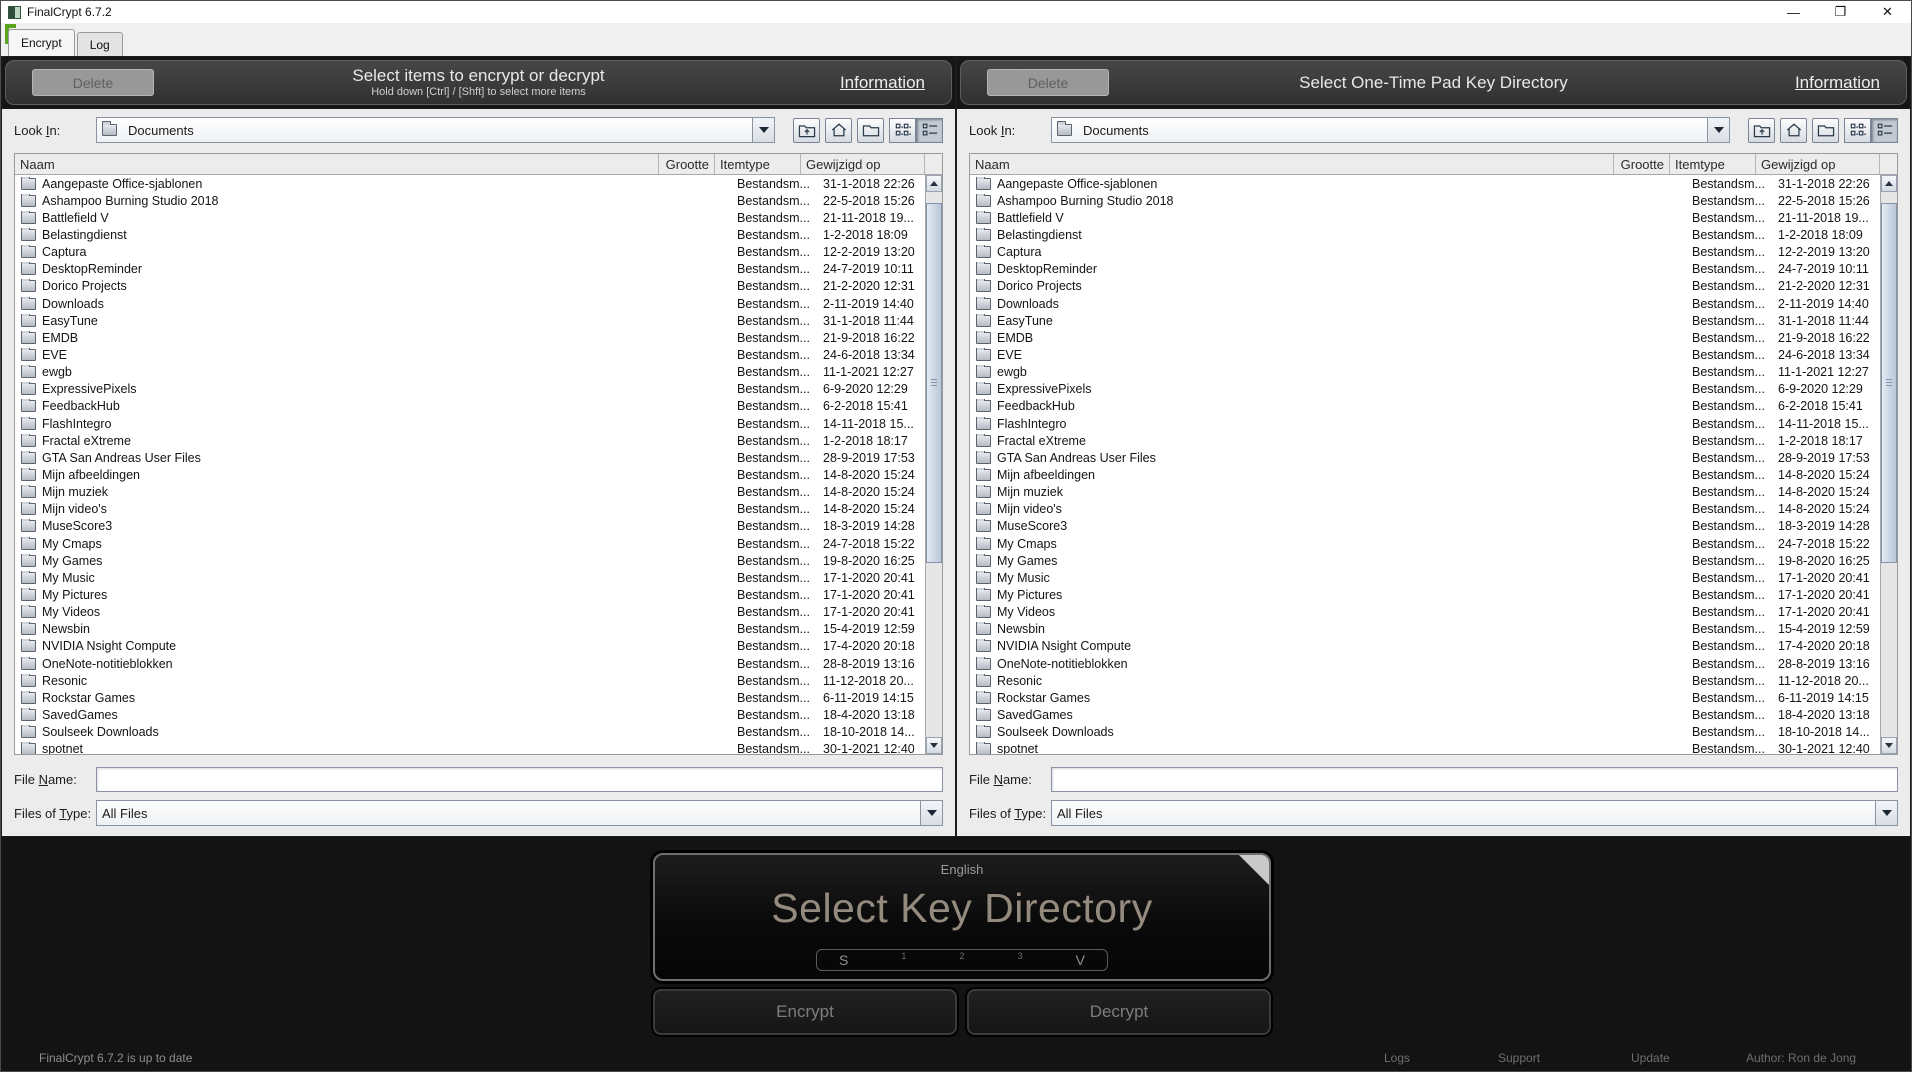 Image resolution: width=1912 pixels, height=1072 pixels. I want to click on look-in-combobox-left: Documents, so click(435, 130).